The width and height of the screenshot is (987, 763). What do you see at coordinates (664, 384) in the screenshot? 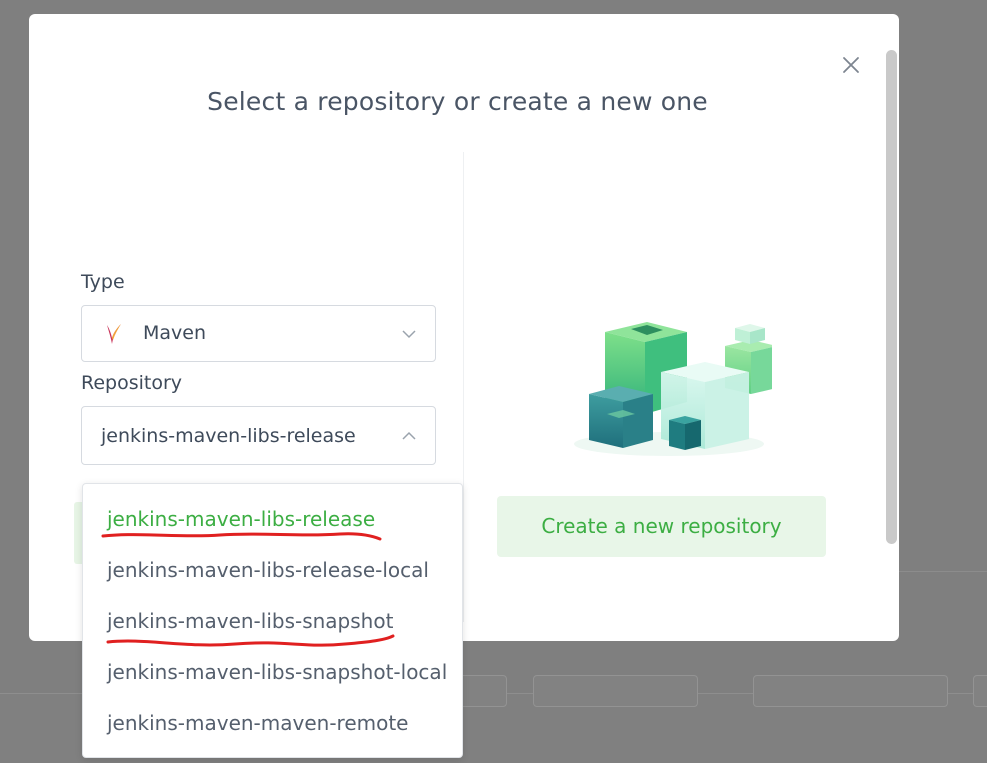
I see `cubes-illustration` at bounding box center [664, 384].